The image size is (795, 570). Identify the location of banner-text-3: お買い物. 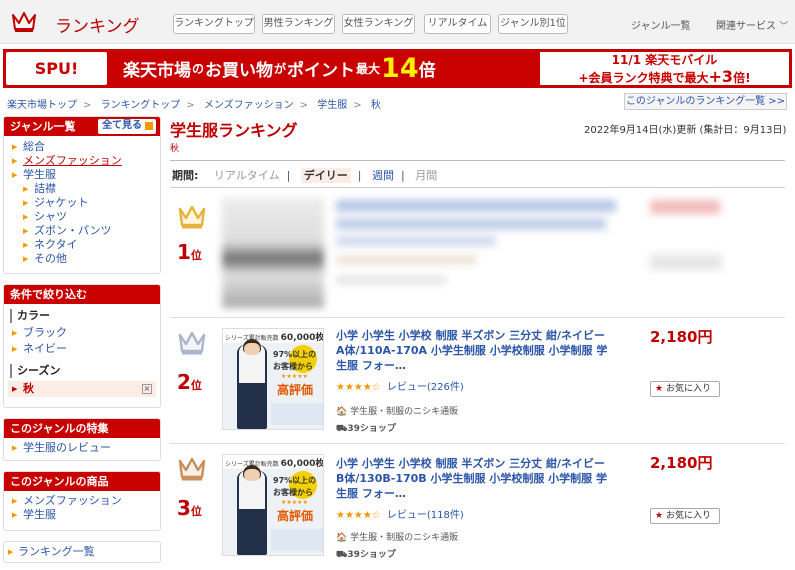
(239, 71).